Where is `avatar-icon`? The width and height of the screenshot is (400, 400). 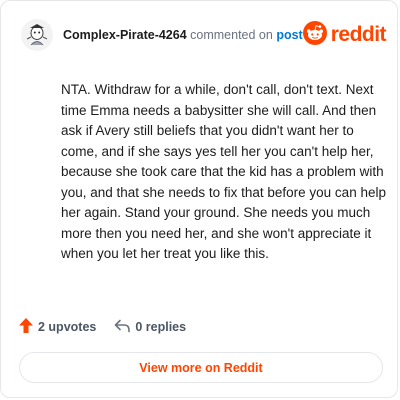
avatar-icon is located at coordinates (37, 35).